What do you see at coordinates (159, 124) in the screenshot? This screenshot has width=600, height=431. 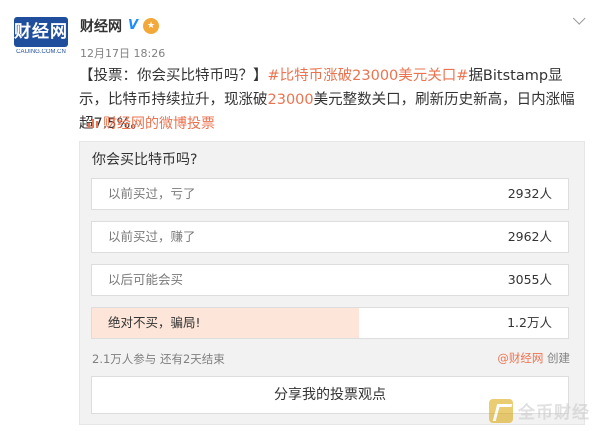 I see `vote-link-label: 财经网的微博投票` at bounding box center [159, 124].